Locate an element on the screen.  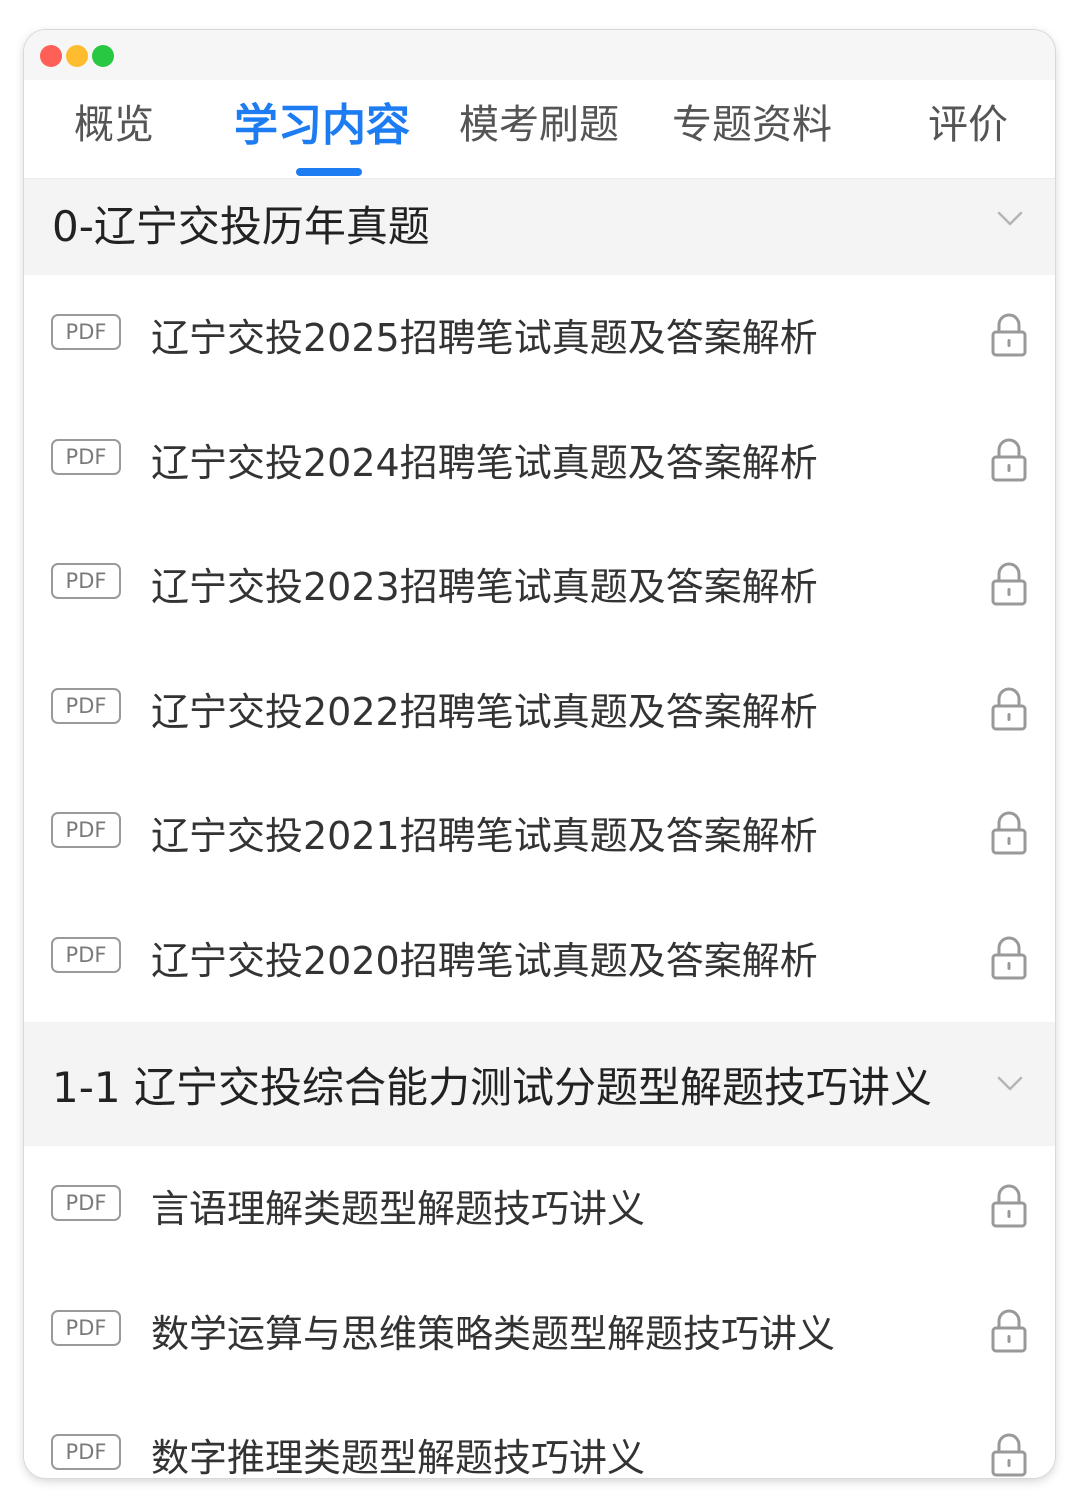
list-item: PDF 辽宁交投2025招聘笔试真题及答案解析 is located at coordinates (539, 337).